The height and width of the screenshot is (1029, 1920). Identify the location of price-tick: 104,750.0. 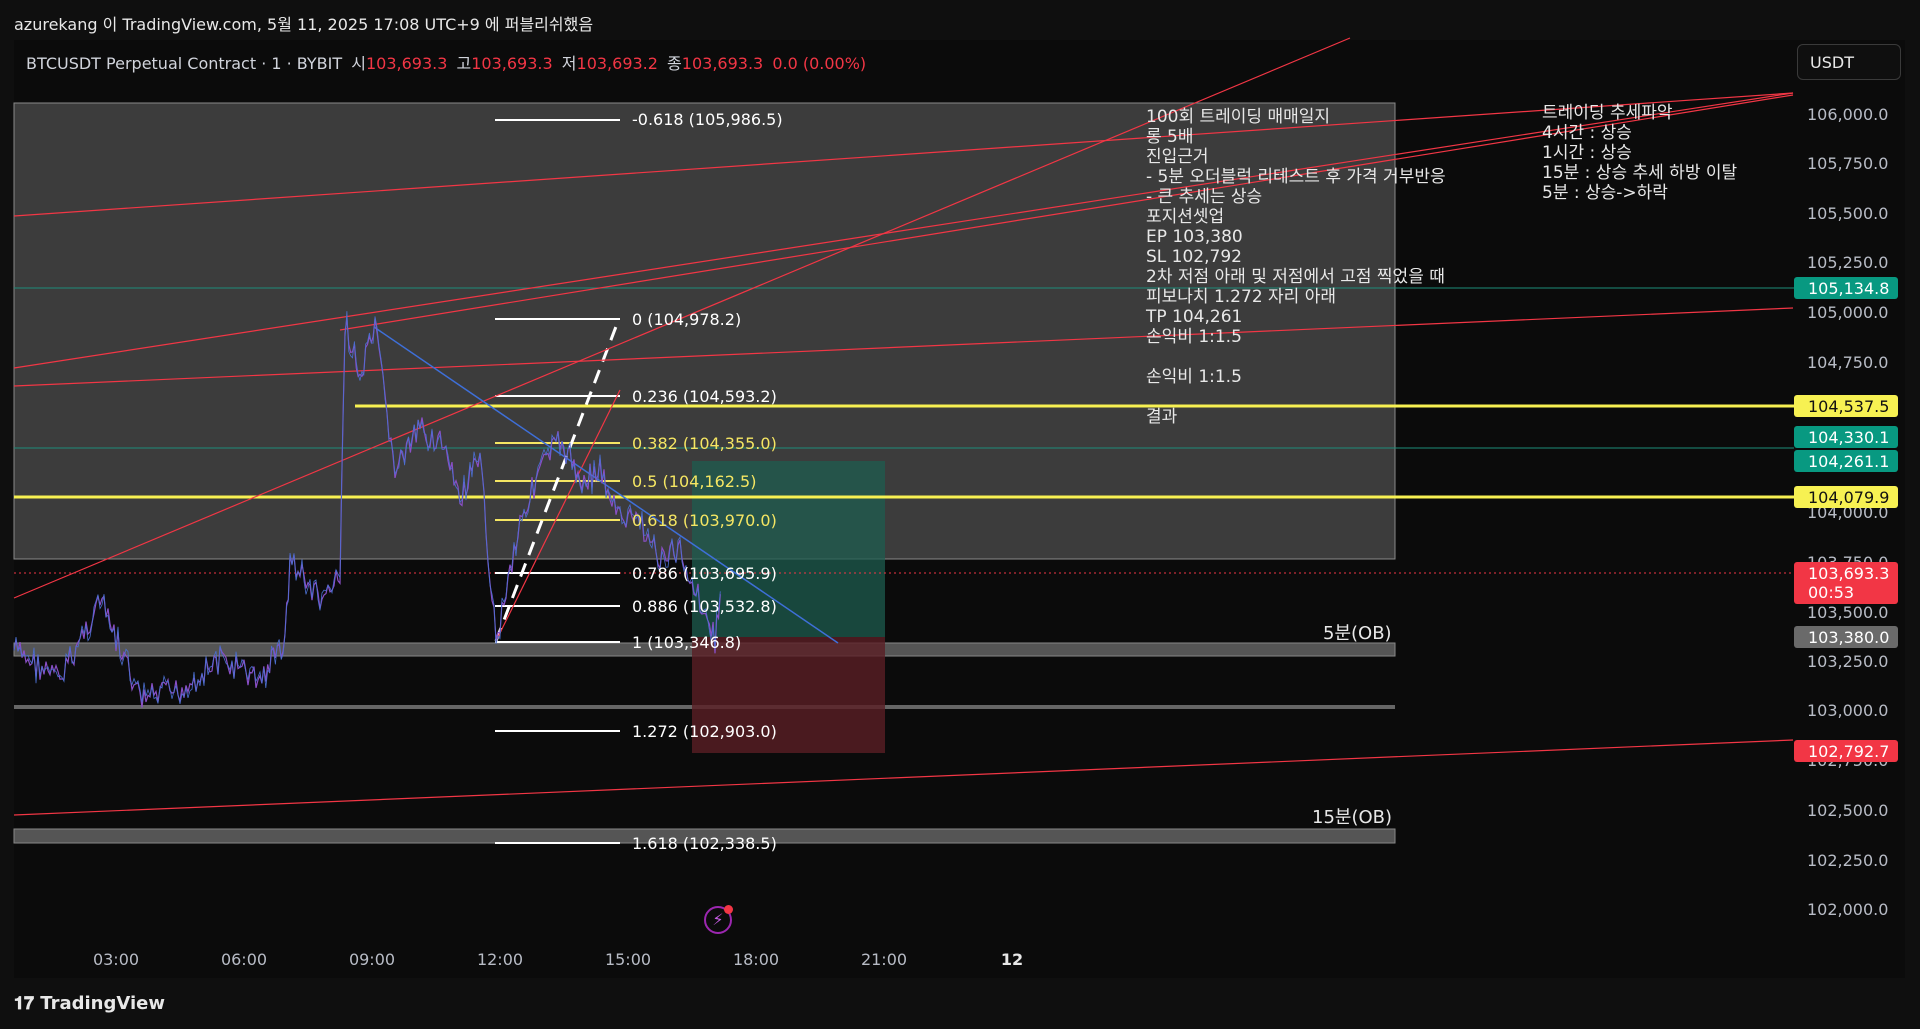
(1848, 362).